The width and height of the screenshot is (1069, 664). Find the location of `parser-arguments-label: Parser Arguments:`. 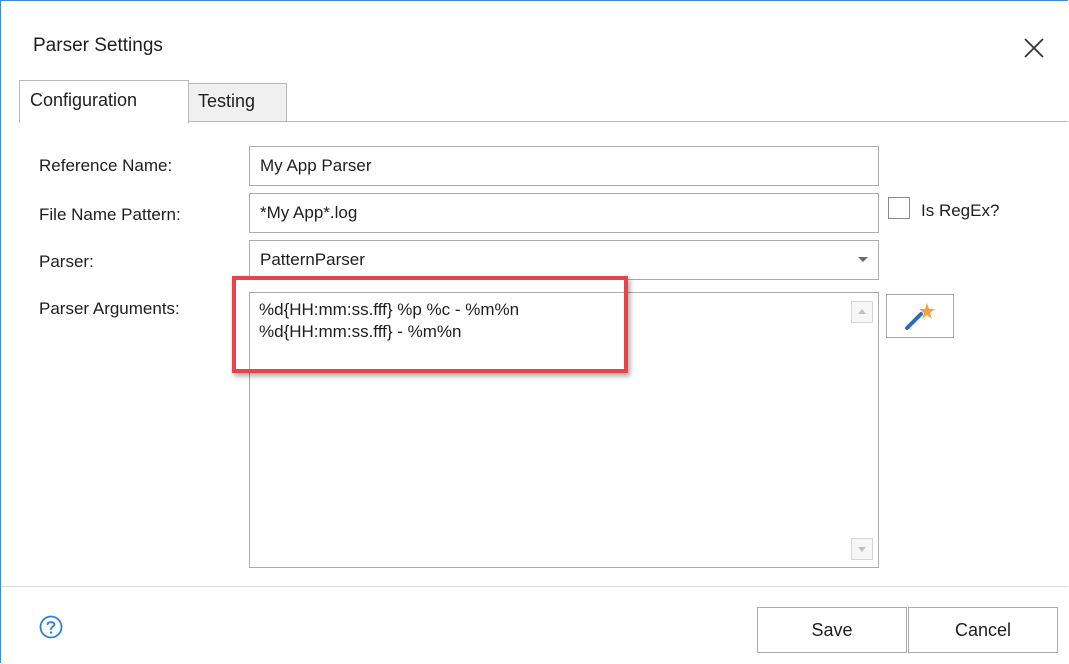

parser-arguments-label: Parser Arguments: is located at coordinates (109, 308).